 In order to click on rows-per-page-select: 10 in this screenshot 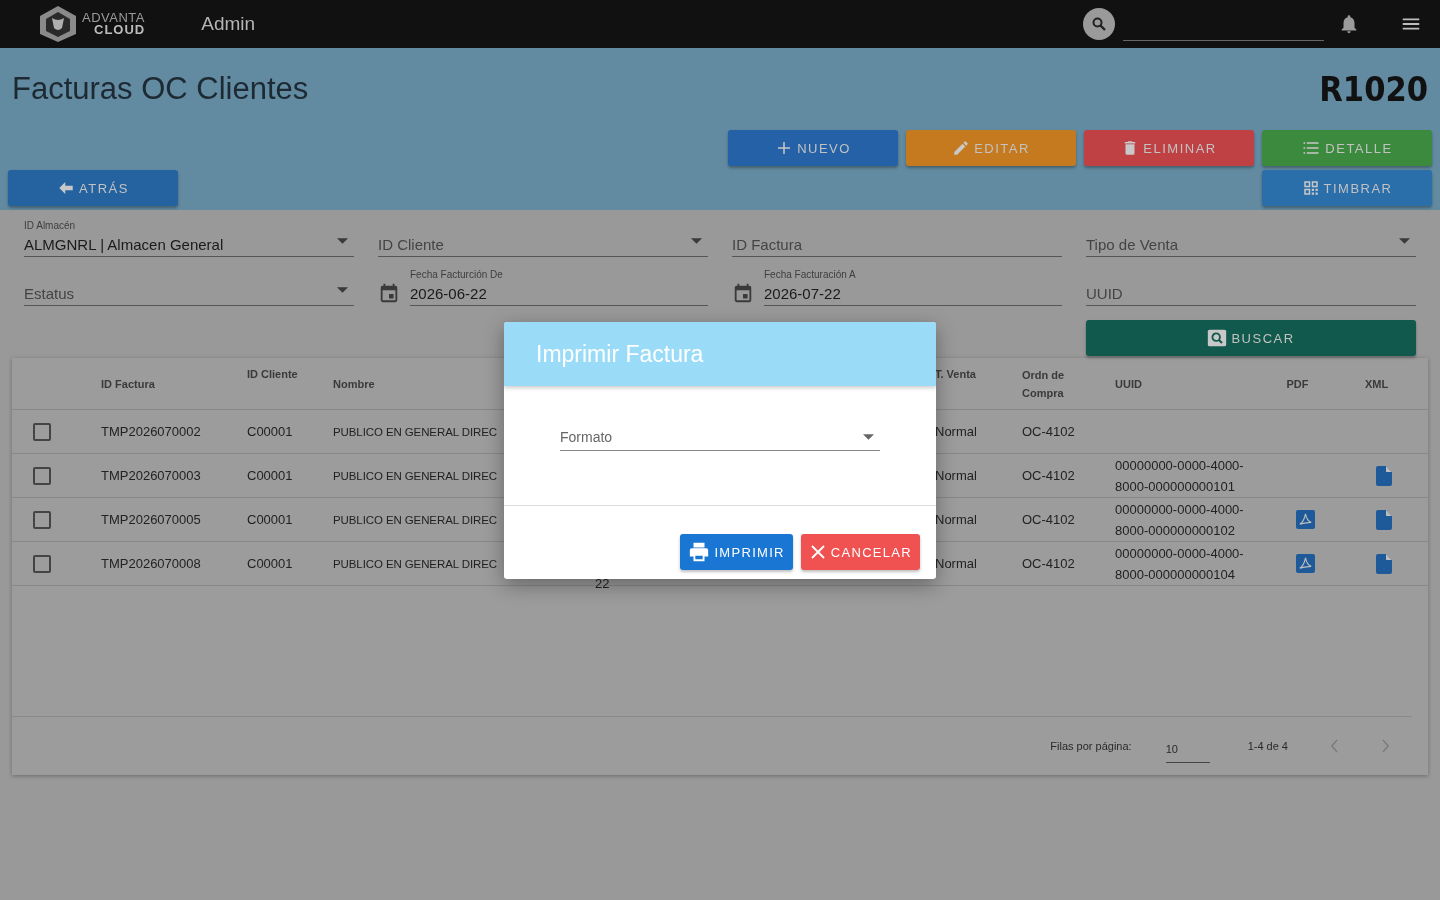, I will do `click(1187, 749)`.